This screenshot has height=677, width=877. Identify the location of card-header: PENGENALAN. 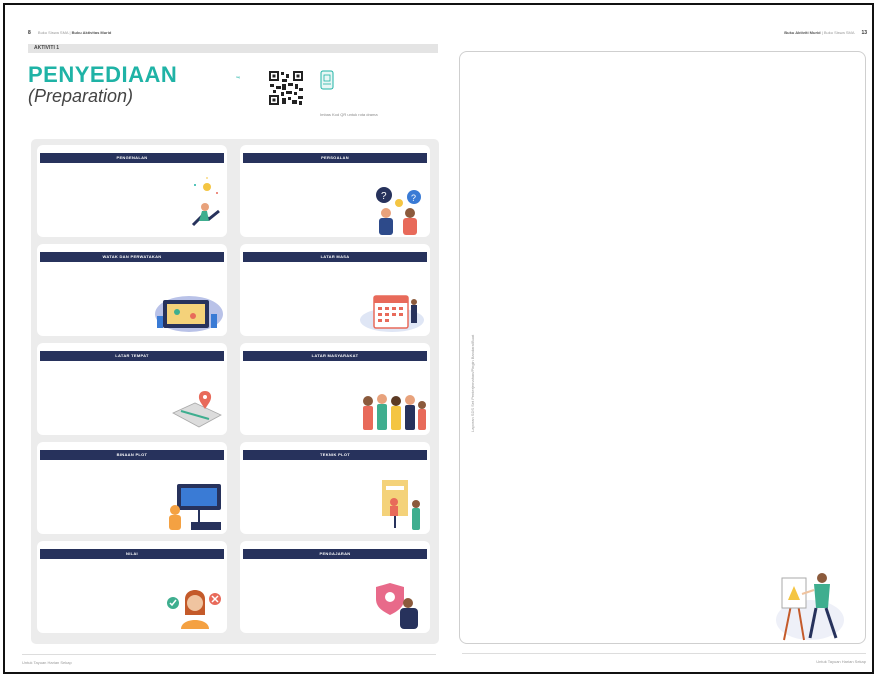
(132, 158).